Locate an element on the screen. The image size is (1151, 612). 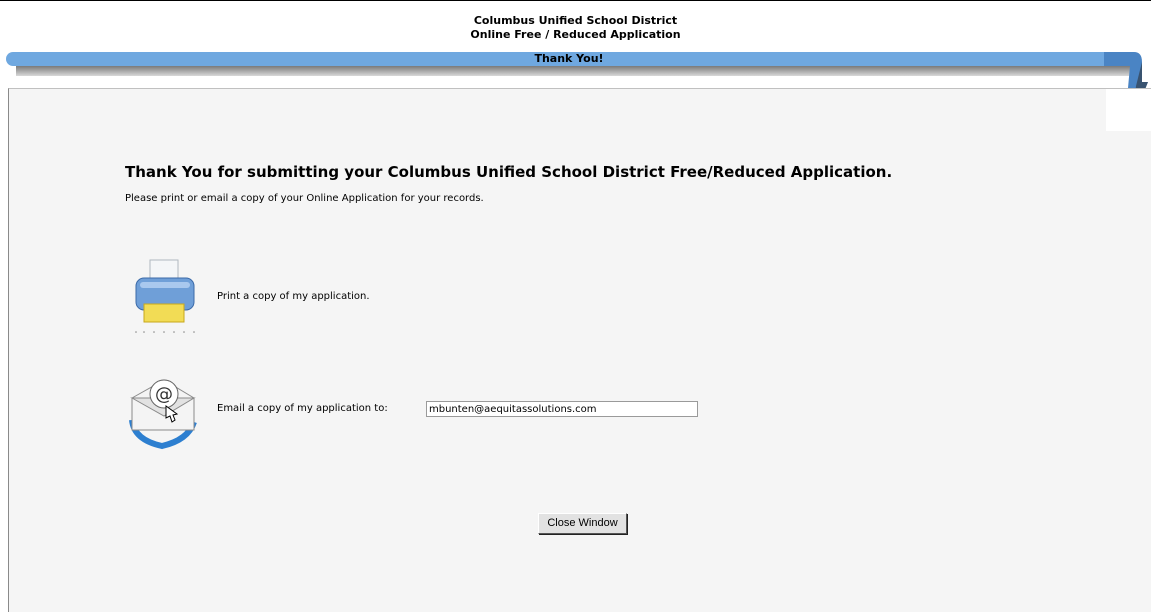
banner-shadow is located at coordinates (573, 71).